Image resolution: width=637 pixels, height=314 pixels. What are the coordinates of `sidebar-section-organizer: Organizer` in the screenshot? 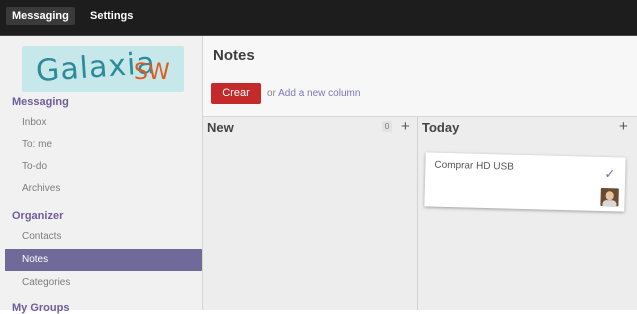 It's located at (37, 216).